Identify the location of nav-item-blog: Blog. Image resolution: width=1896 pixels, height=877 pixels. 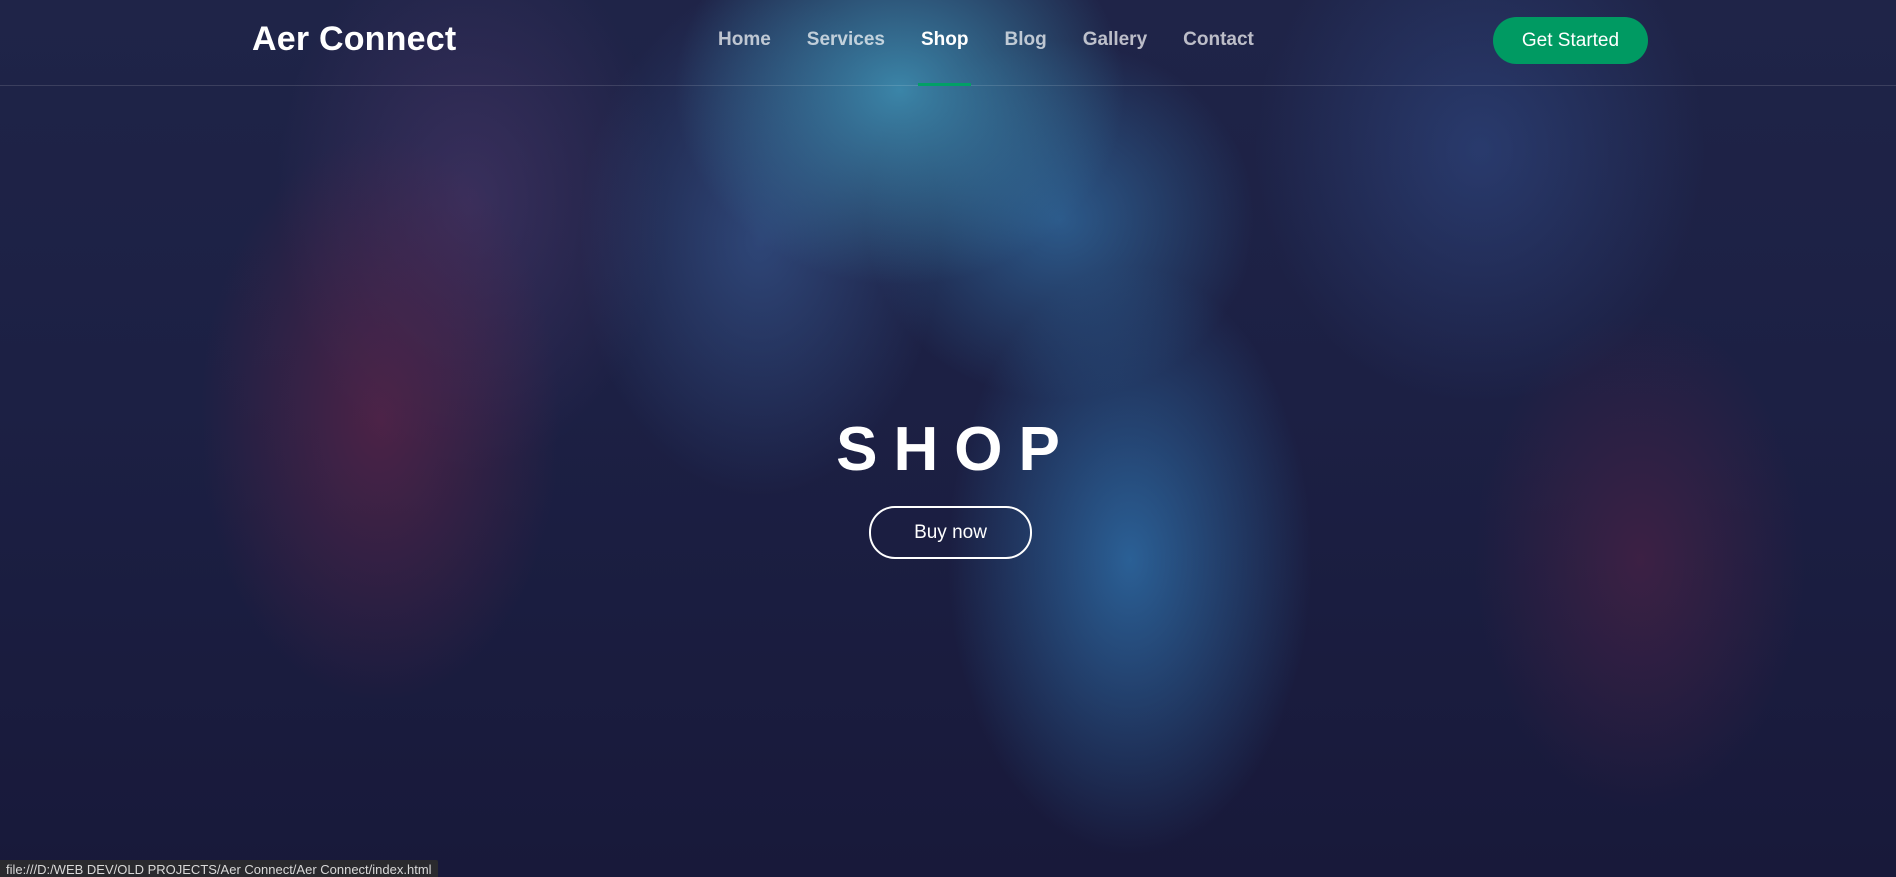
(1025, 42).